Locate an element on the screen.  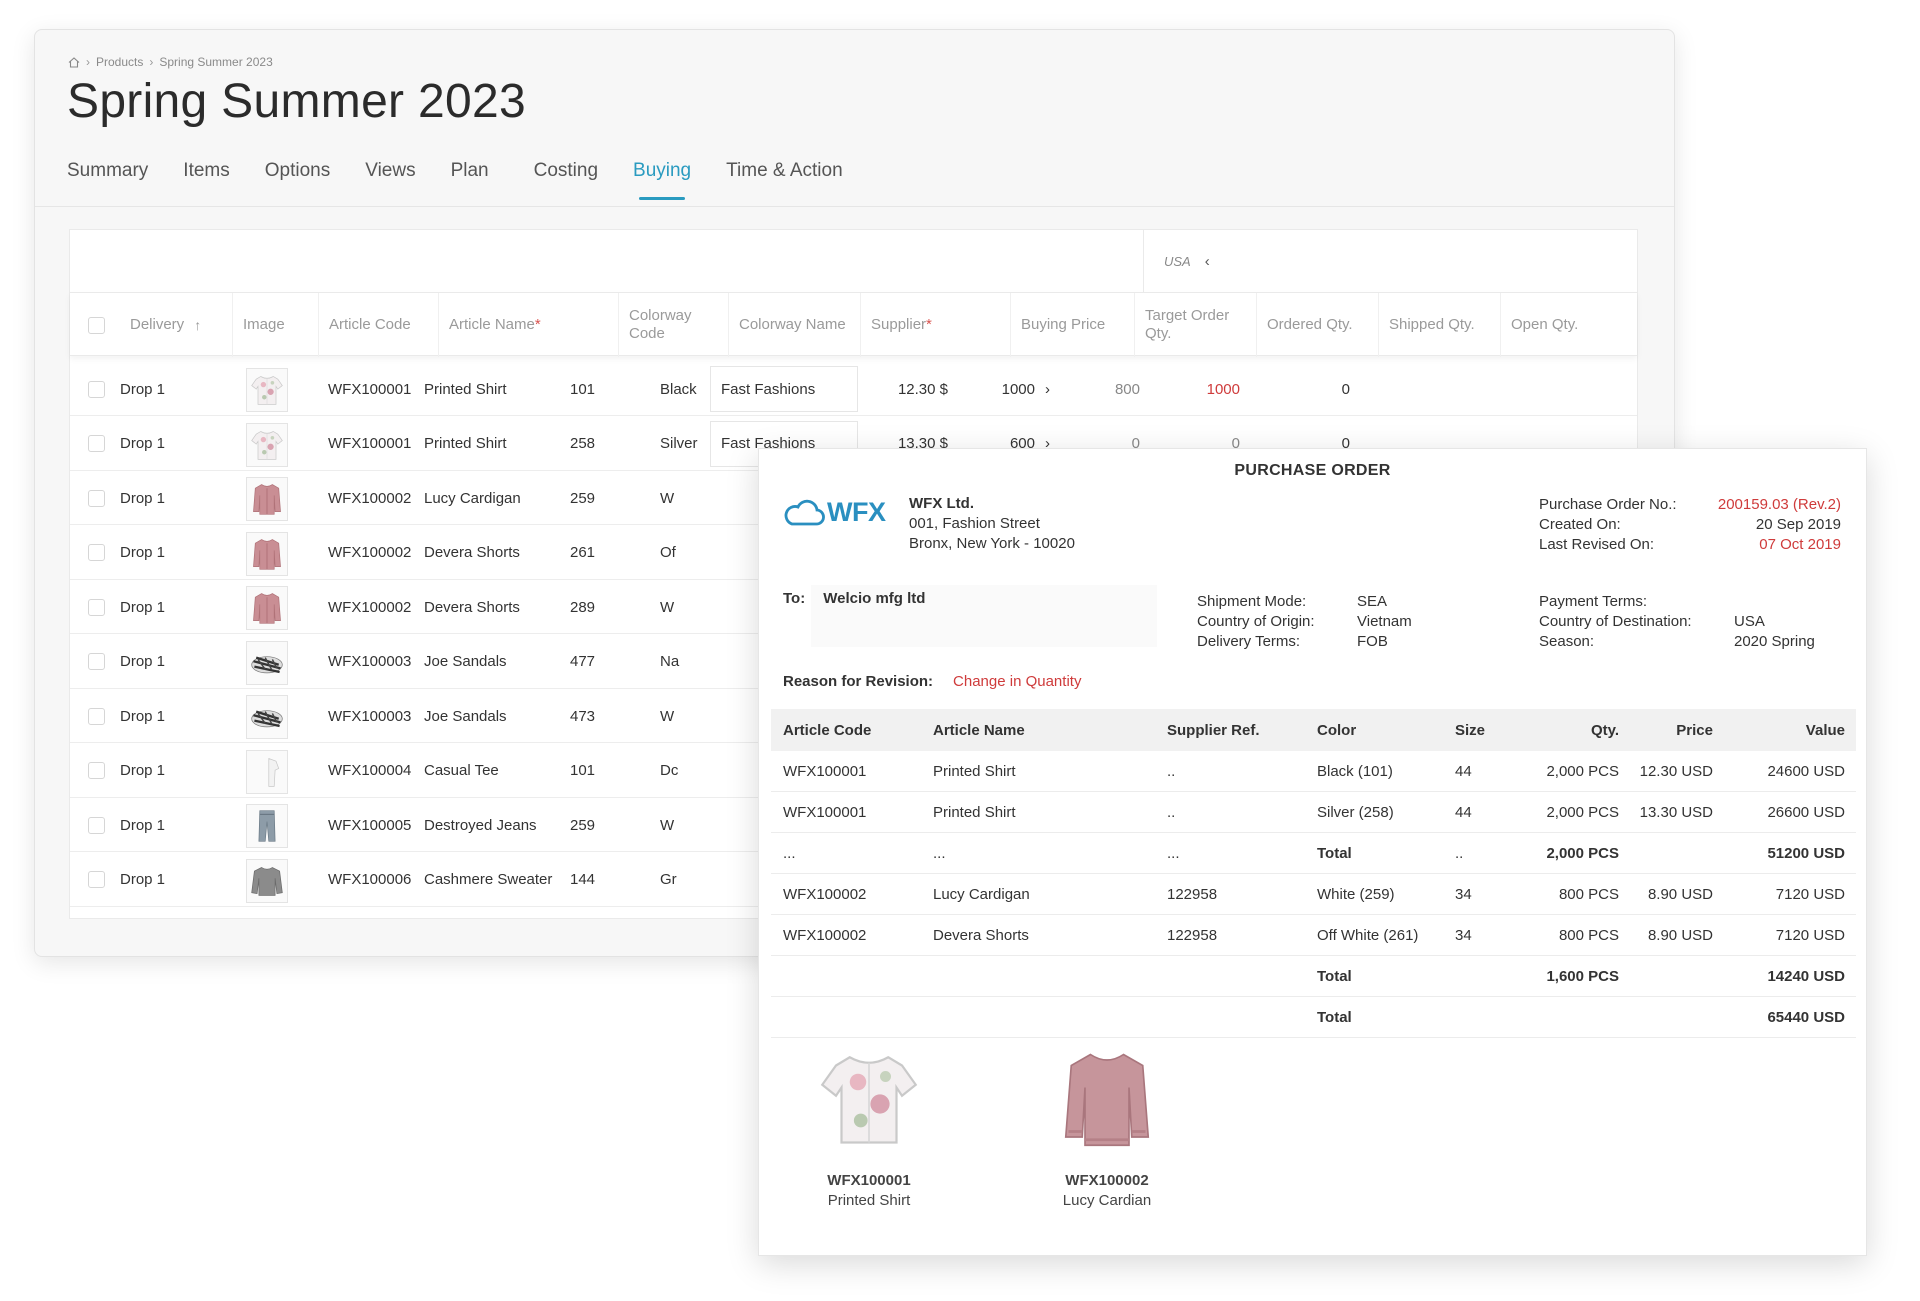
header-delivery: Delivery ↑ is located at coordinates (176, 325).